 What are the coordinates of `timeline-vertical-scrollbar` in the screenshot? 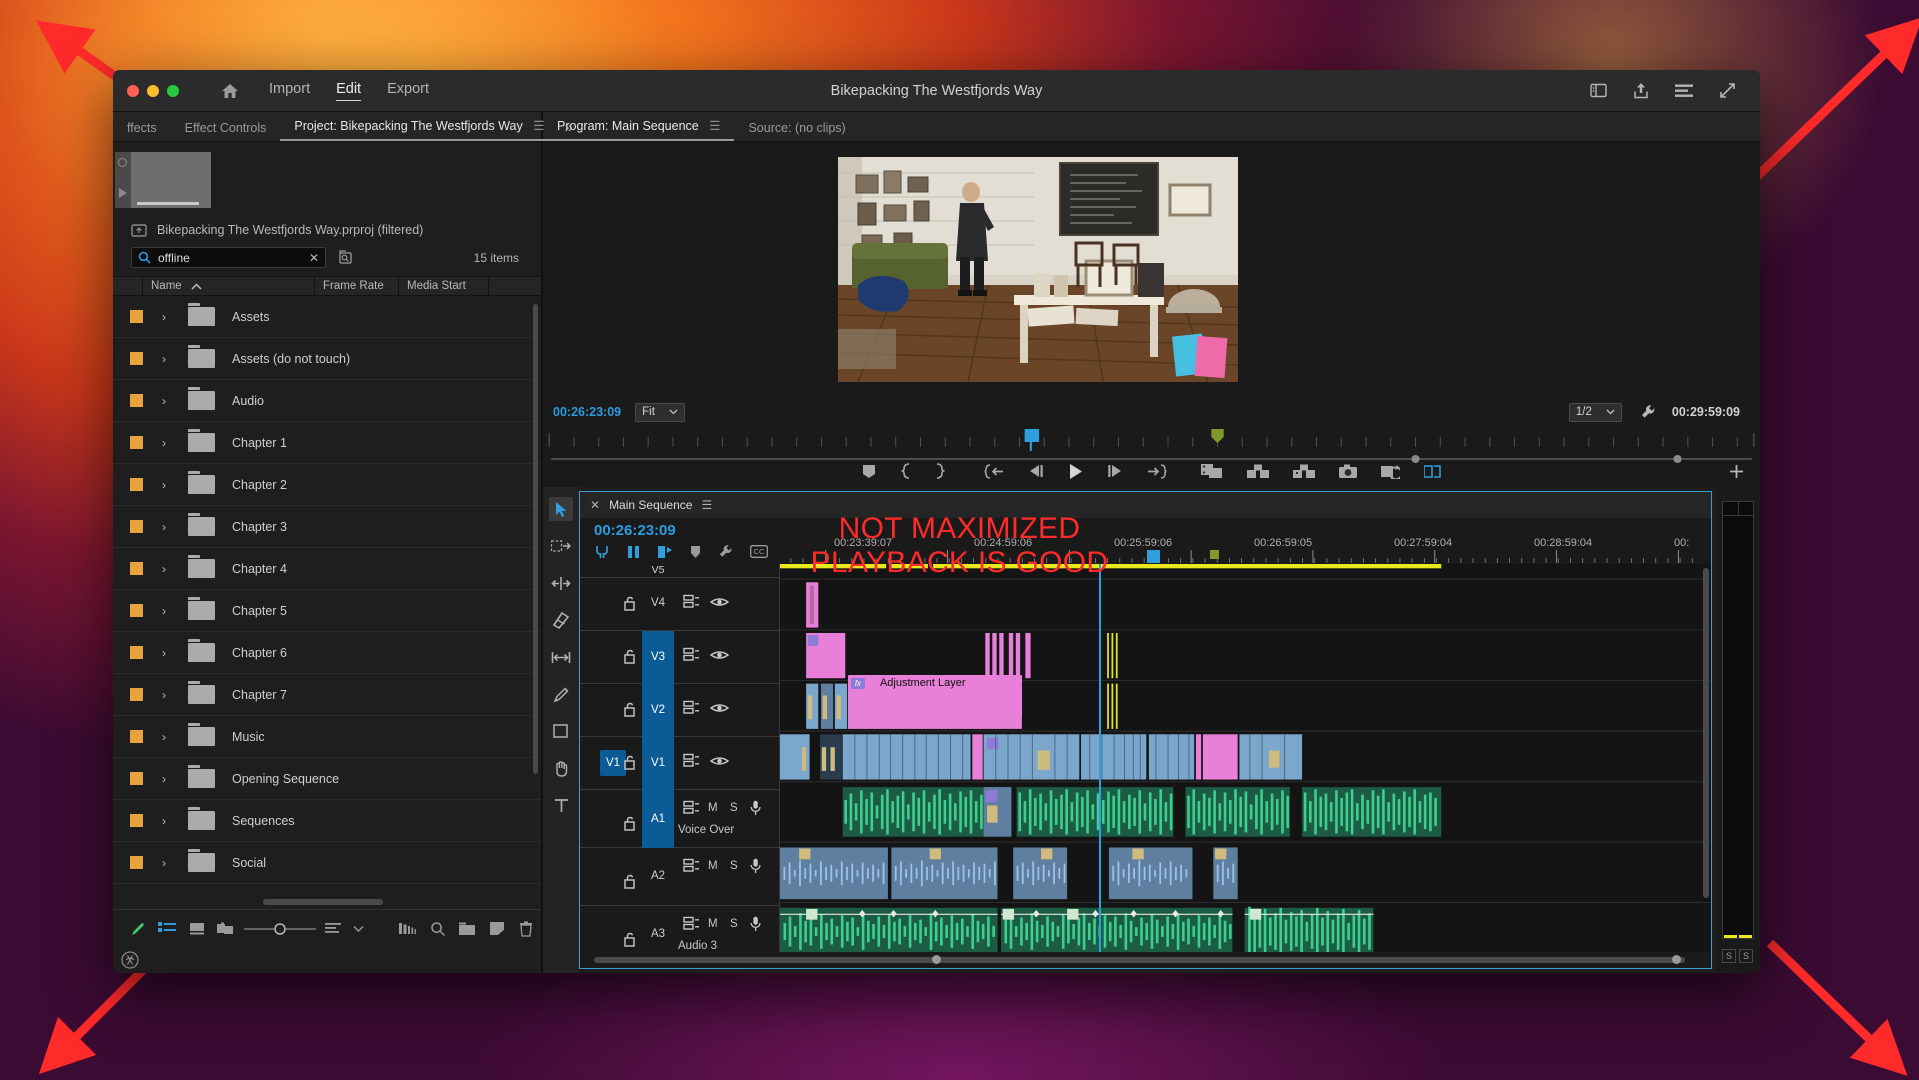 It's located at (1706, 733).